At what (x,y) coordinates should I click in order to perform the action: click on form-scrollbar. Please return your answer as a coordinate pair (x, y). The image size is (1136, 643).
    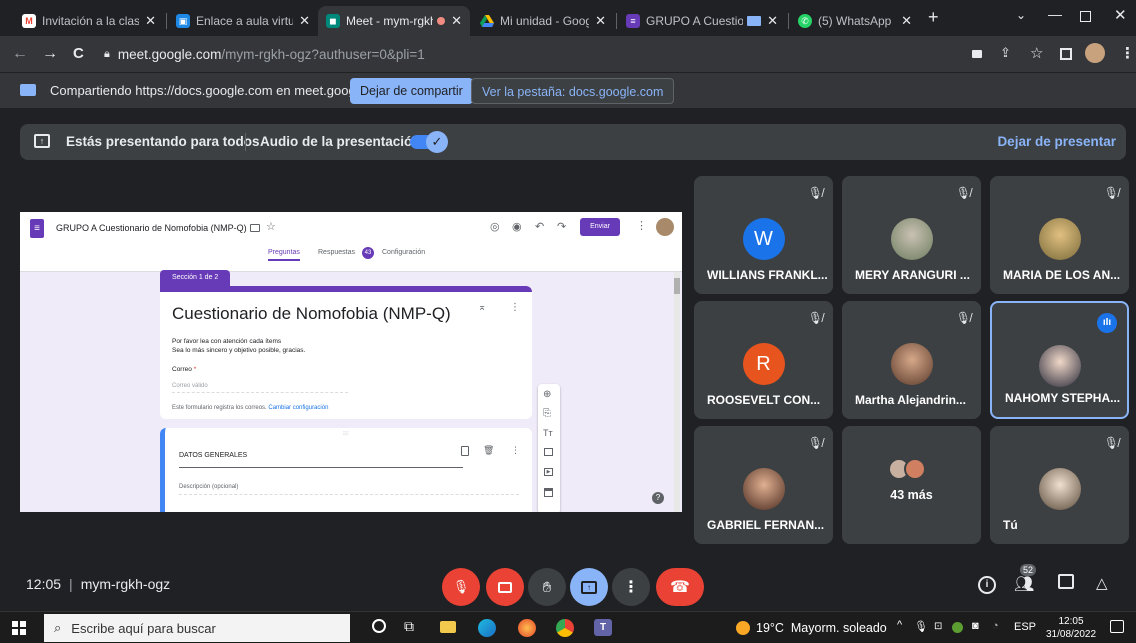
    Looking at the image, I should click on (677, 392).